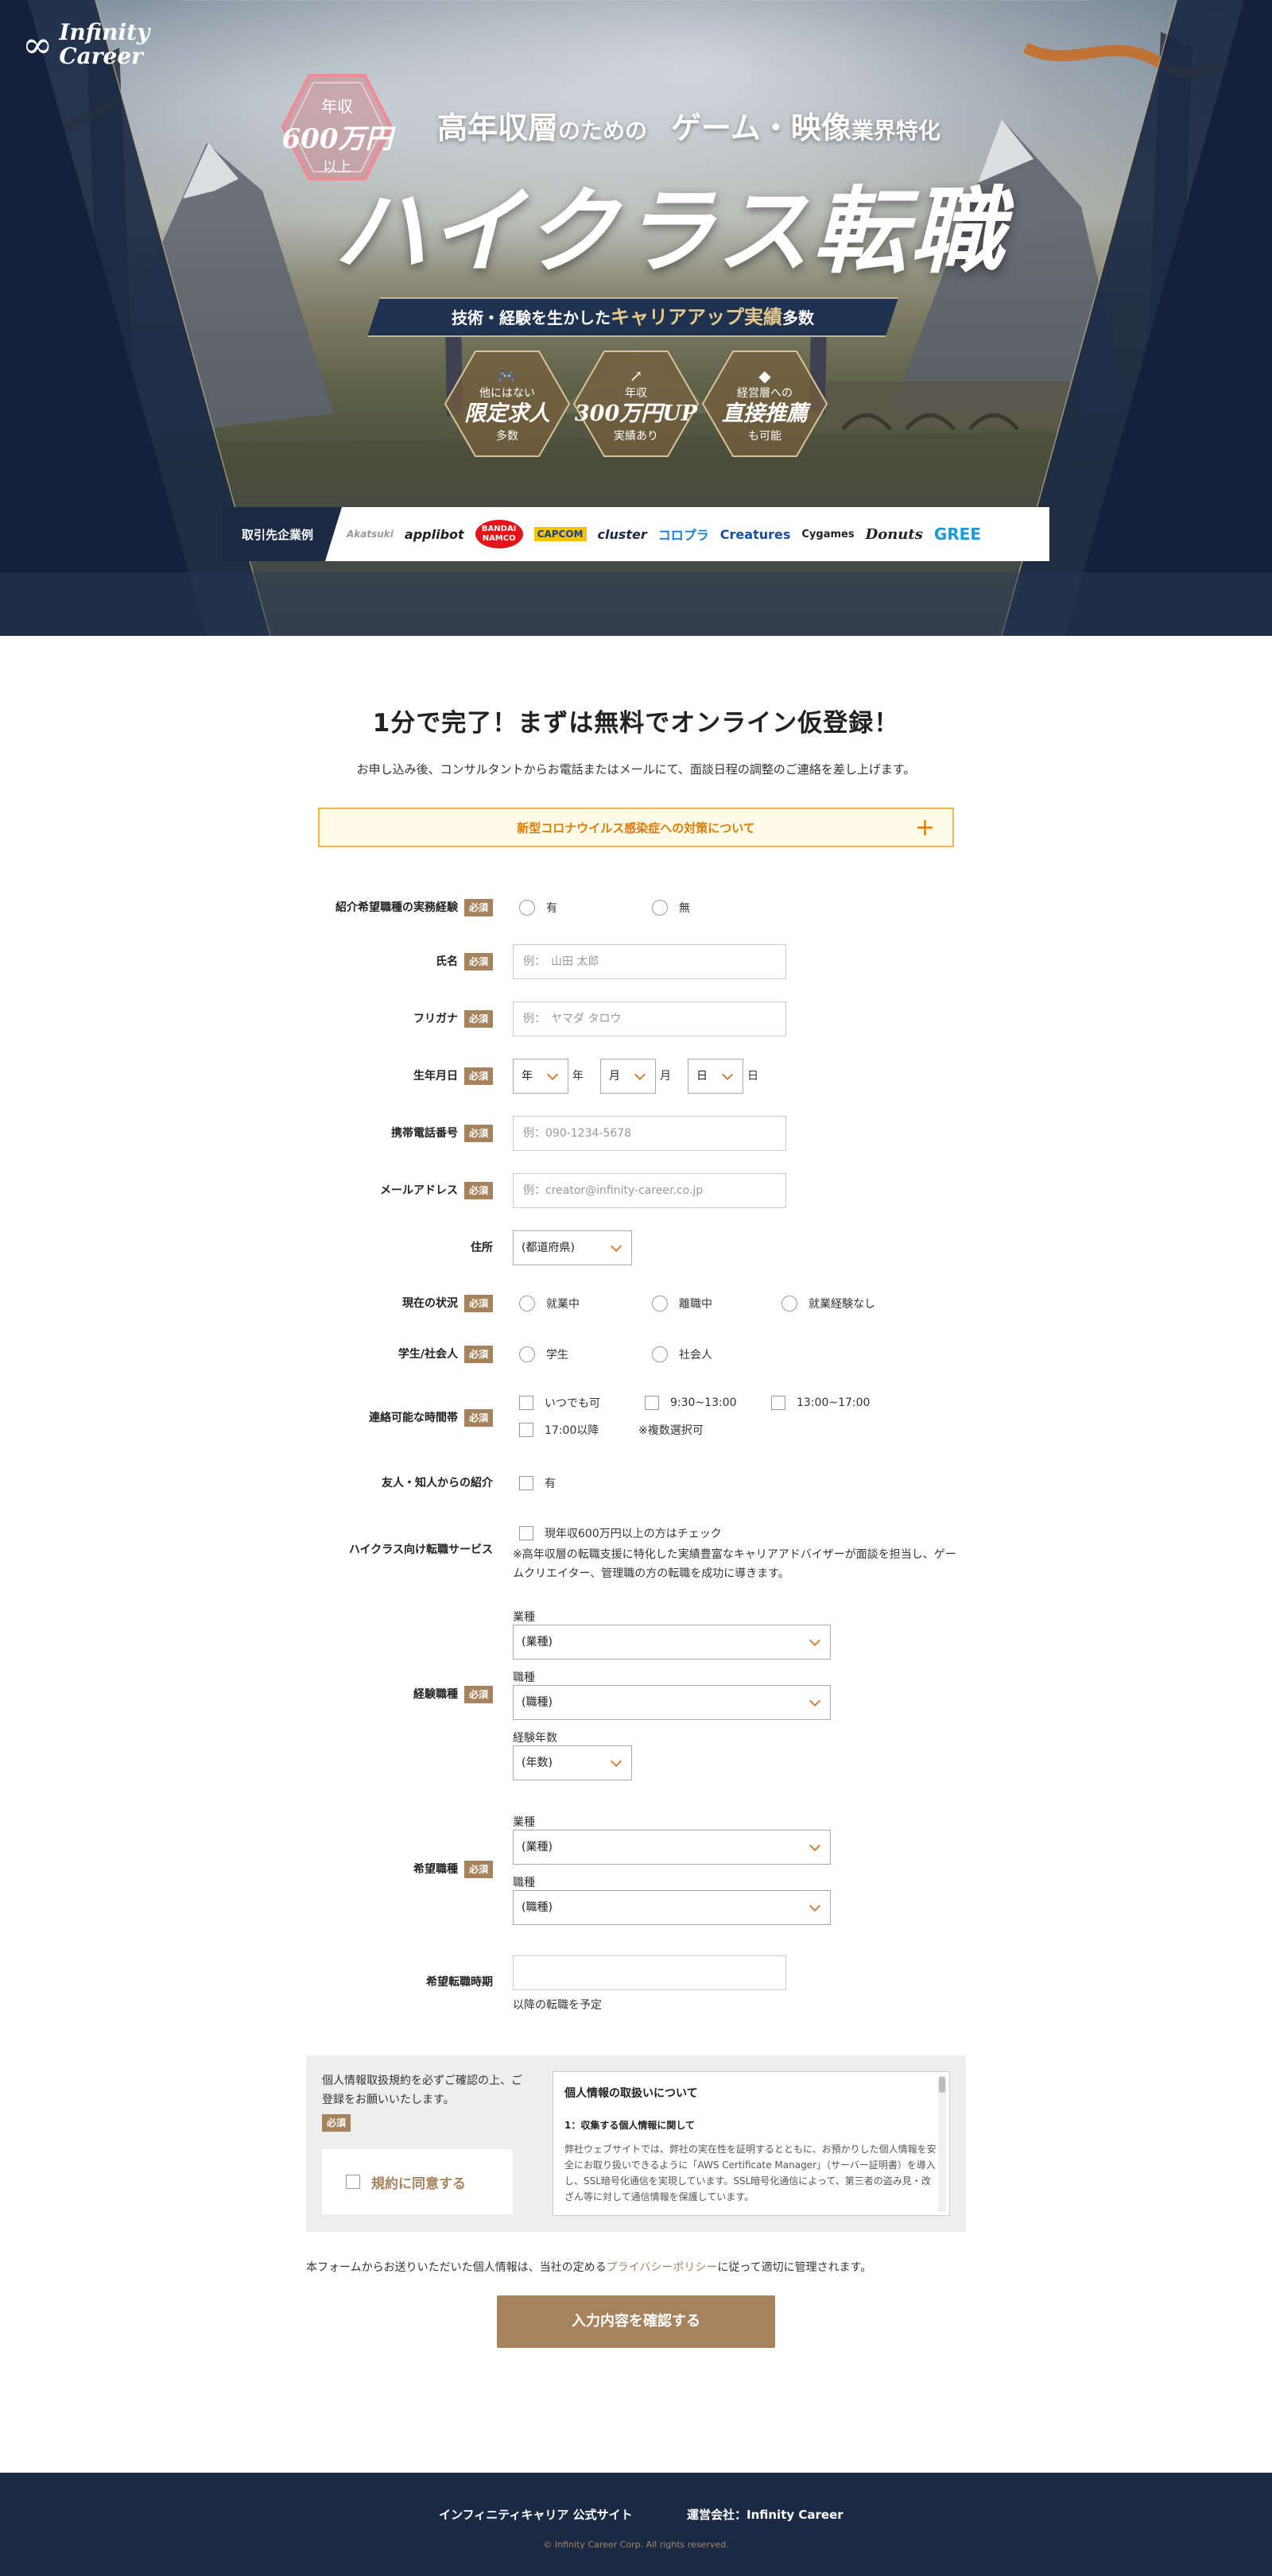 The height and width of the screenshot is (2576, 1272). What do you see at coordinates (649, 1972) in the screenshot?
I see `timing-input` at bounding box center [649, 1972].